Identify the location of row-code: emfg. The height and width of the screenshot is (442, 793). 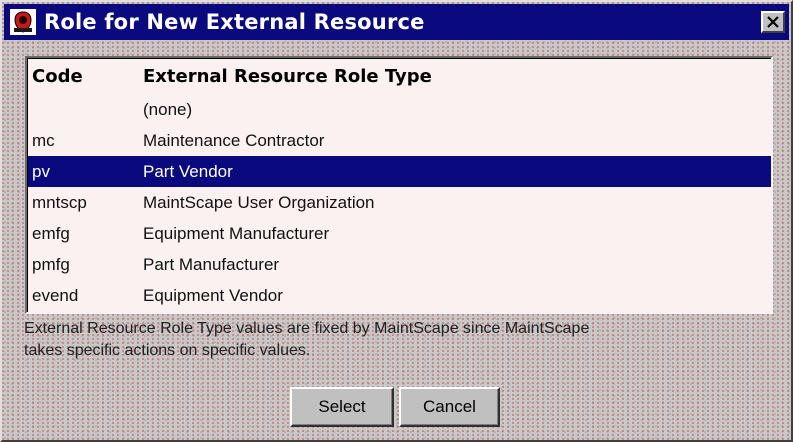
(51, 233).